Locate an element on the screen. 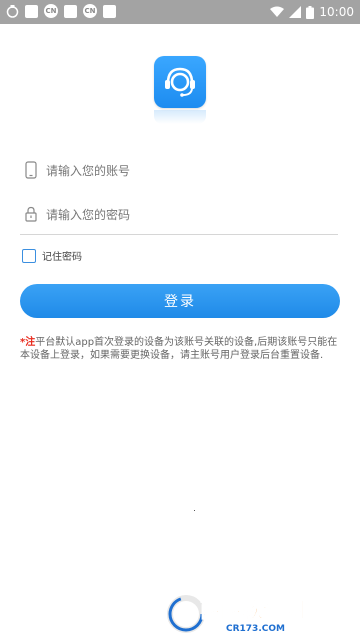 Image resolution: width=360 pixels, height=640 pixels. wifi-icon is located at coordinates (277, 11).